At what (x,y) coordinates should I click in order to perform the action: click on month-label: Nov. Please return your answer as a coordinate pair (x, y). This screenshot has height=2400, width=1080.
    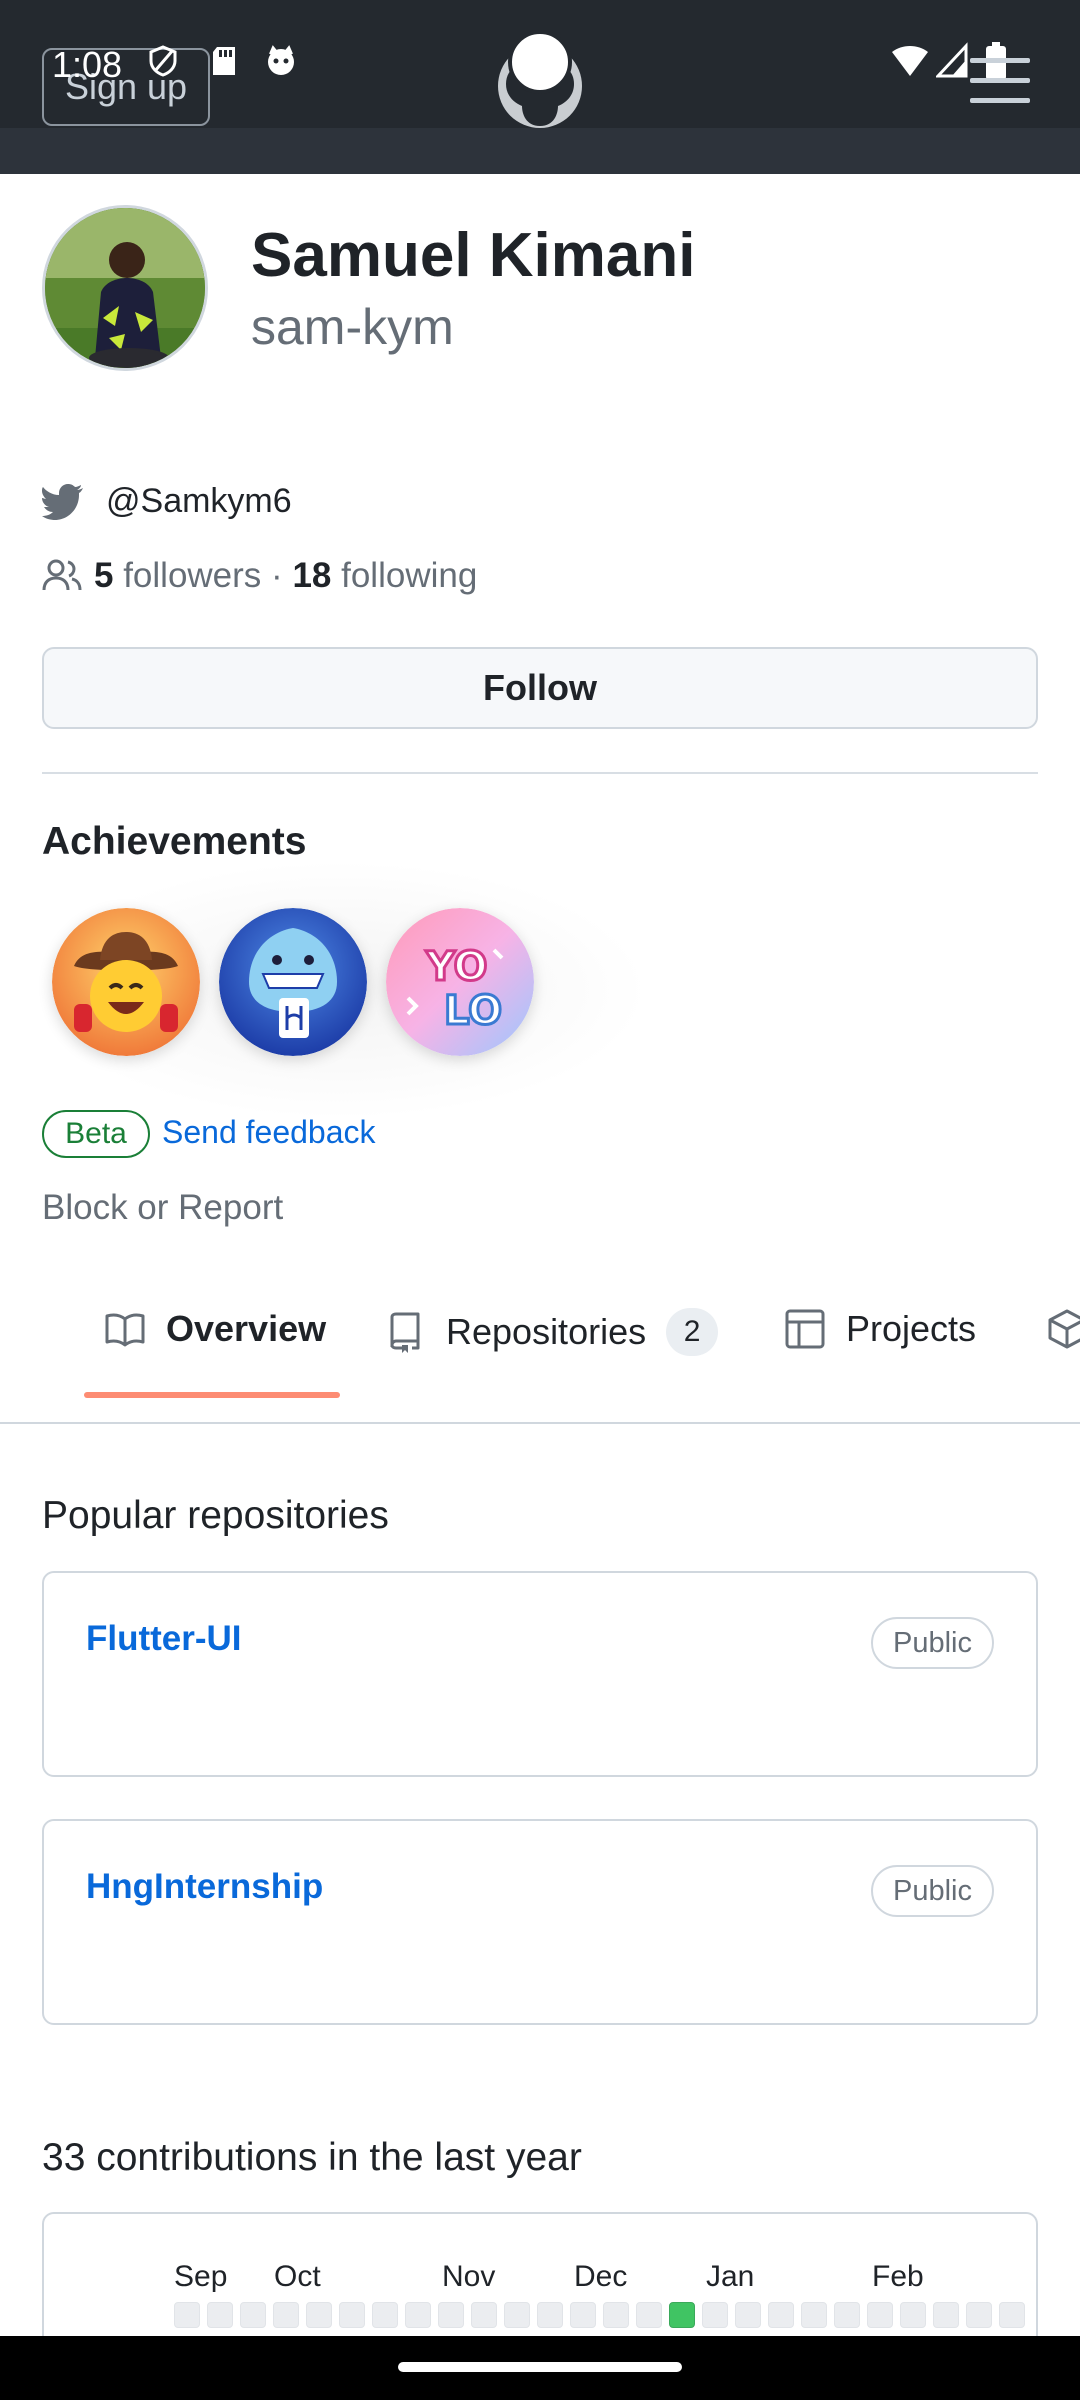
    Looking at the image, I should click on (469, 2276).